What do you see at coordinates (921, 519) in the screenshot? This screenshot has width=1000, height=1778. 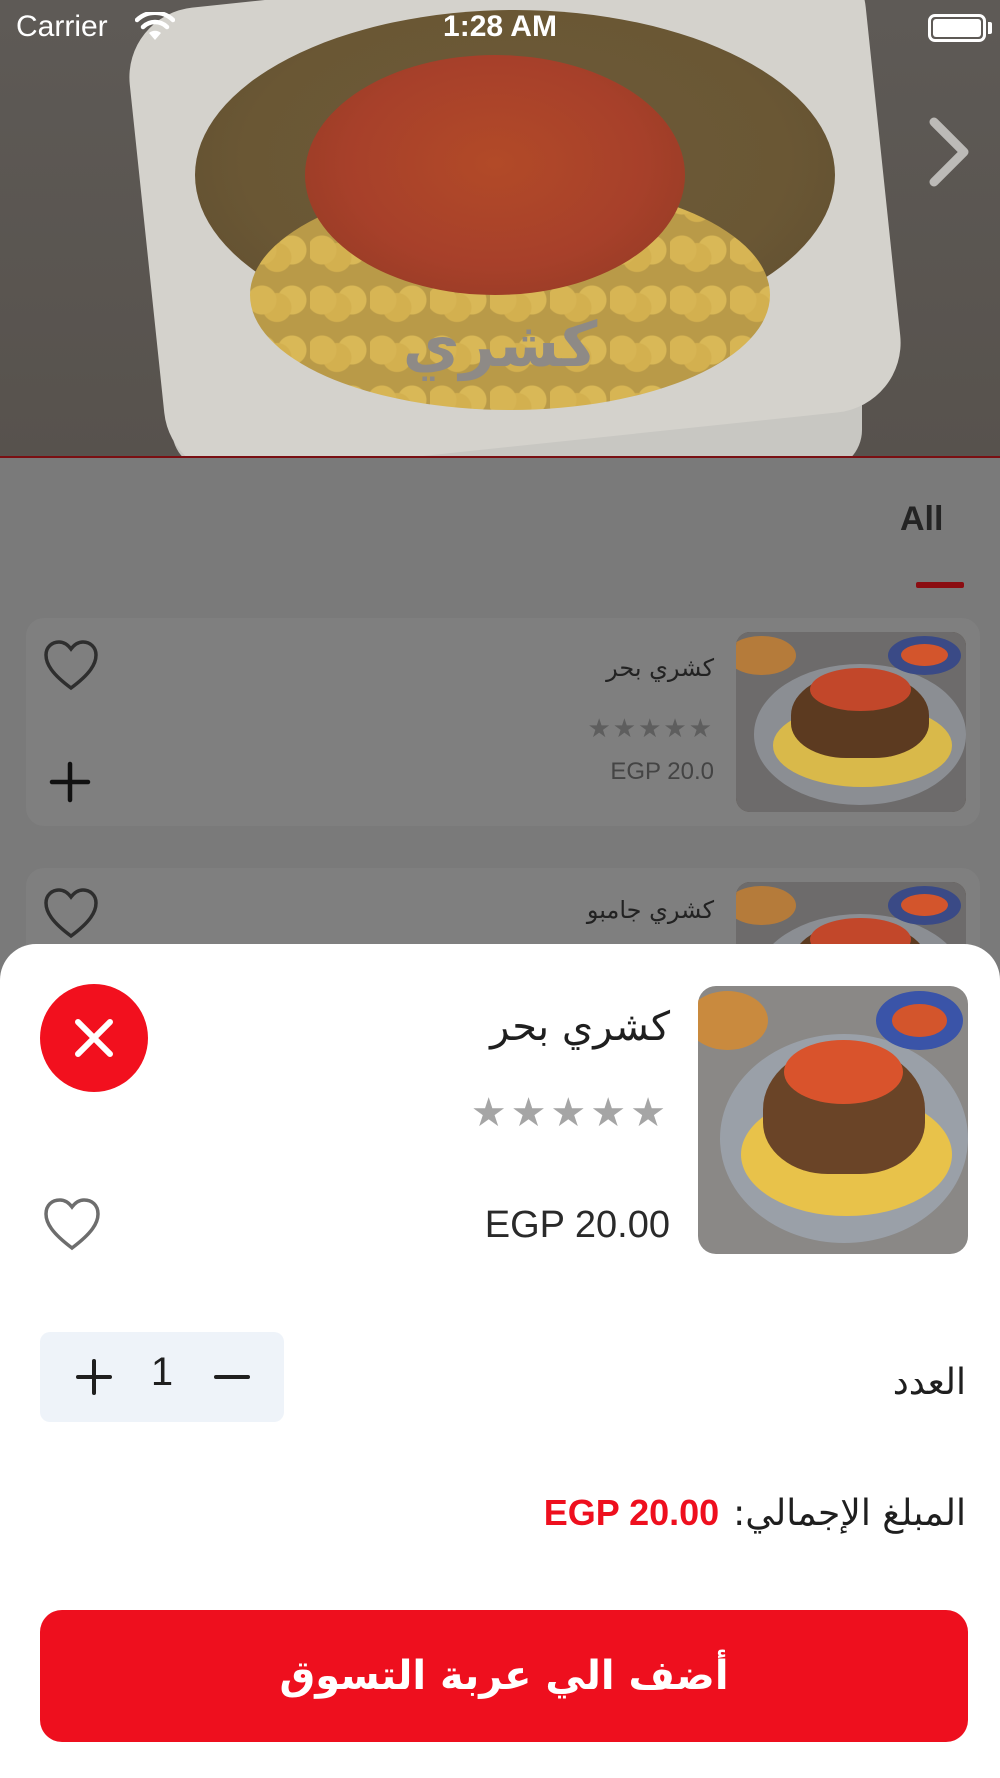 I see `tab-all: All` at bounding box center [921, 519].